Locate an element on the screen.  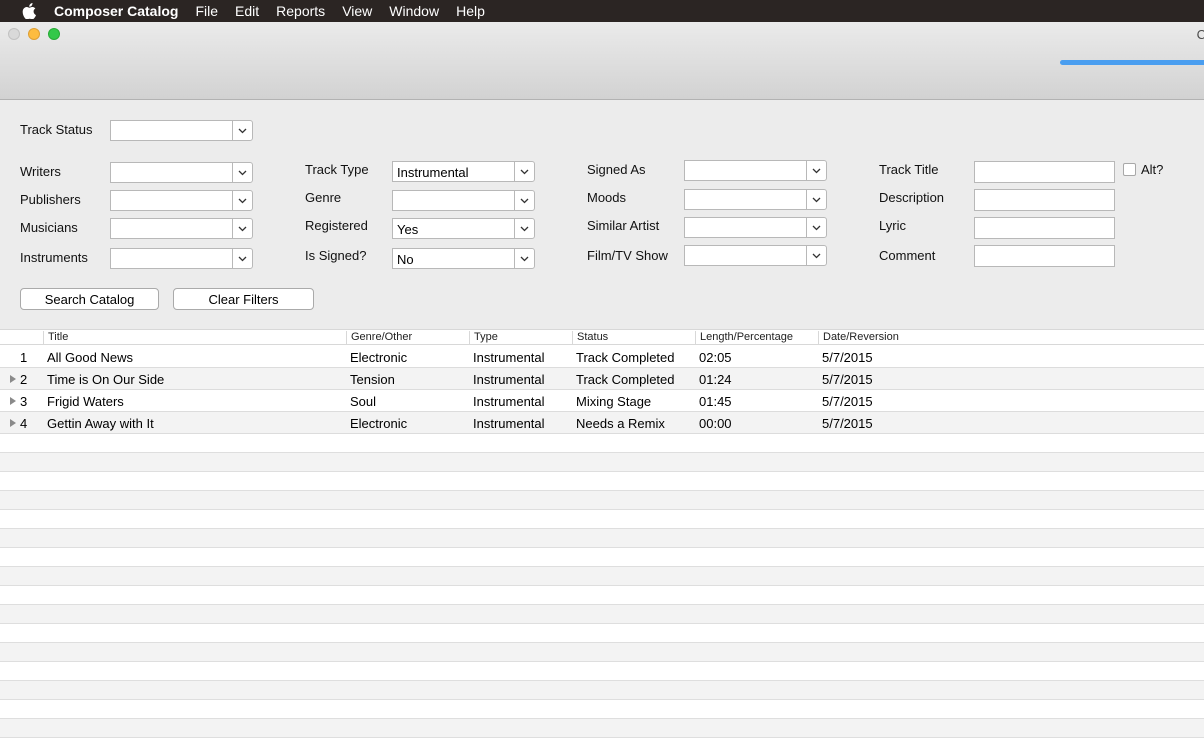
registered-value: Yes is located at coordinates (453, 228).